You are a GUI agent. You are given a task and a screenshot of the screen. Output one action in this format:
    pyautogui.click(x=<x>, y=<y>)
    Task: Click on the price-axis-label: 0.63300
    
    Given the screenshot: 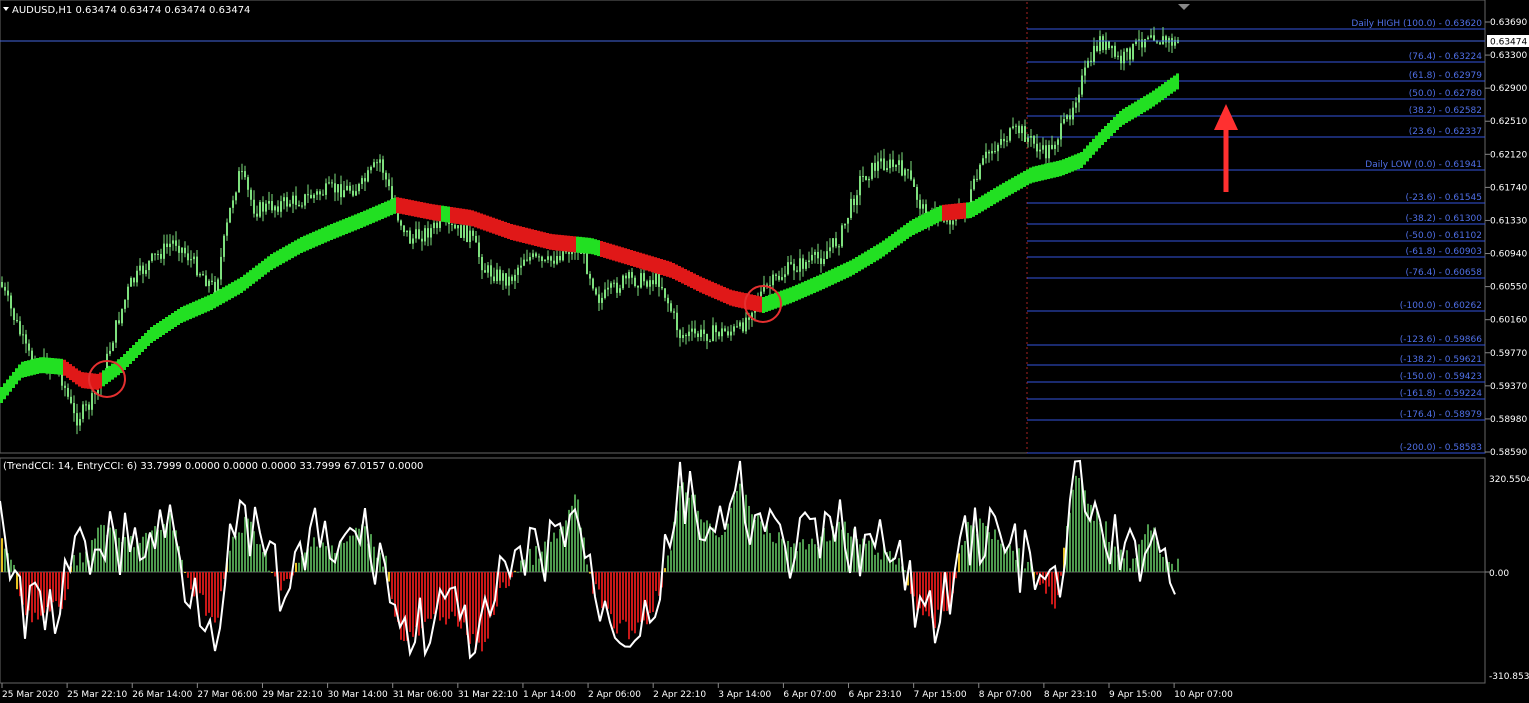 What is the action you would take?
    pyautogui.click(x=1508, y=56)
    